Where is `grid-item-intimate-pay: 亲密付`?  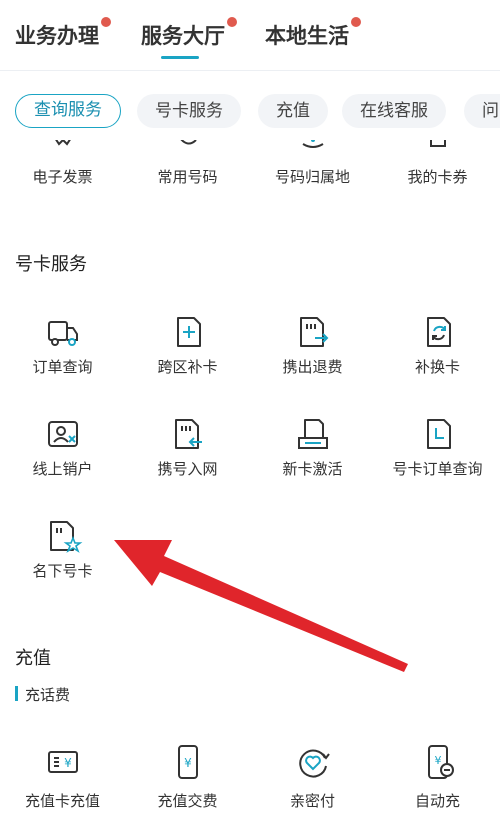
grid-item-intimate-pay: 亲密付 is located at coordinates (312, 776).